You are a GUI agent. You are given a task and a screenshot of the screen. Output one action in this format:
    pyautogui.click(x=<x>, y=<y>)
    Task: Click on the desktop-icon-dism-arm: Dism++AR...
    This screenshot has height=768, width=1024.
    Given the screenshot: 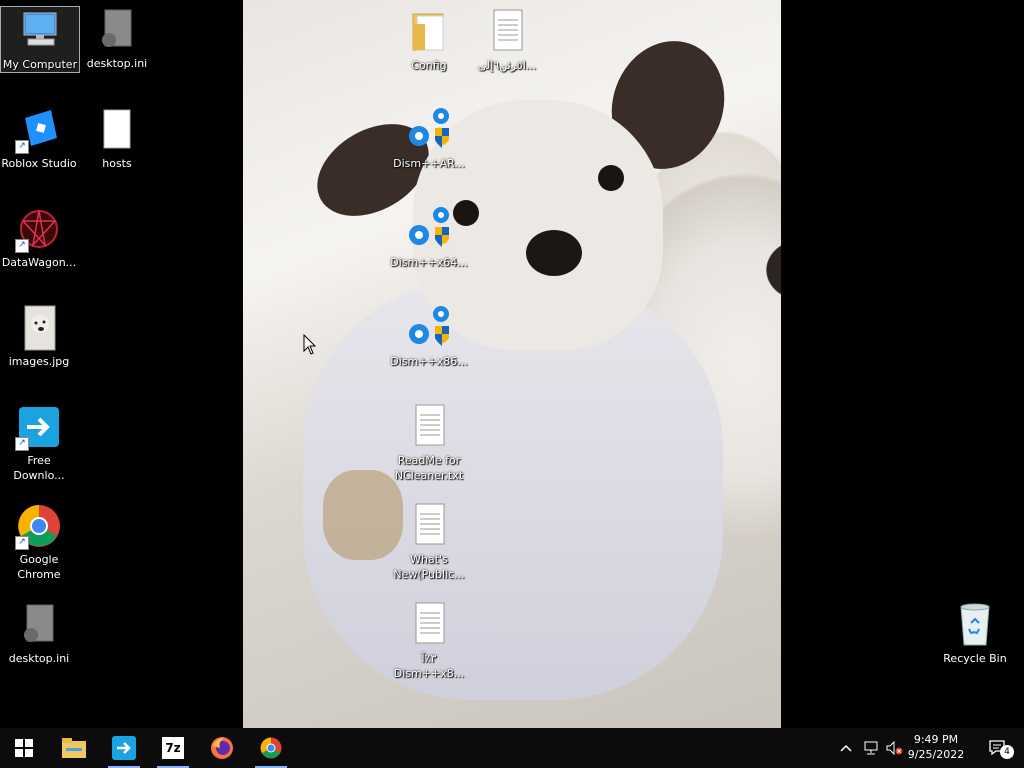 What is the action you would take?
    pyautogui.click(x=429, y=138)
    